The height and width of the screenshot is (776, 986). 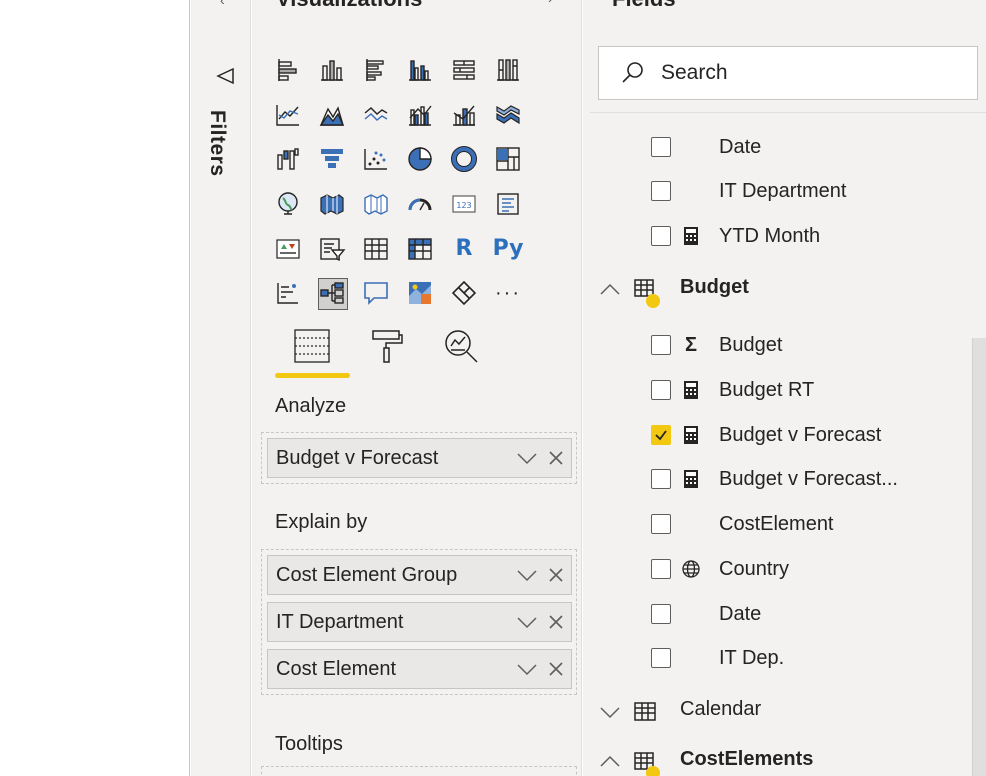 I want to click on tooltips-label: Tooltips, so click(x=309, y=744).